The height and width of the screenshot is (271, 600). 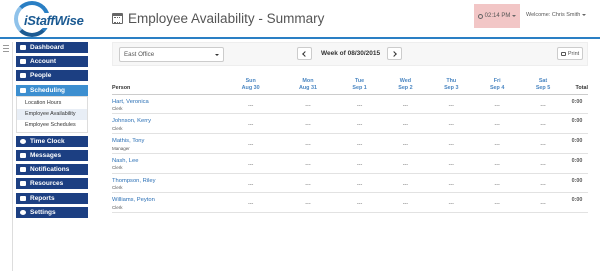 What do you see at coordinates (218, 18) in the screenshot?
I see `page-title: Employee Availability - Summary` at bounding box center [218, 18].